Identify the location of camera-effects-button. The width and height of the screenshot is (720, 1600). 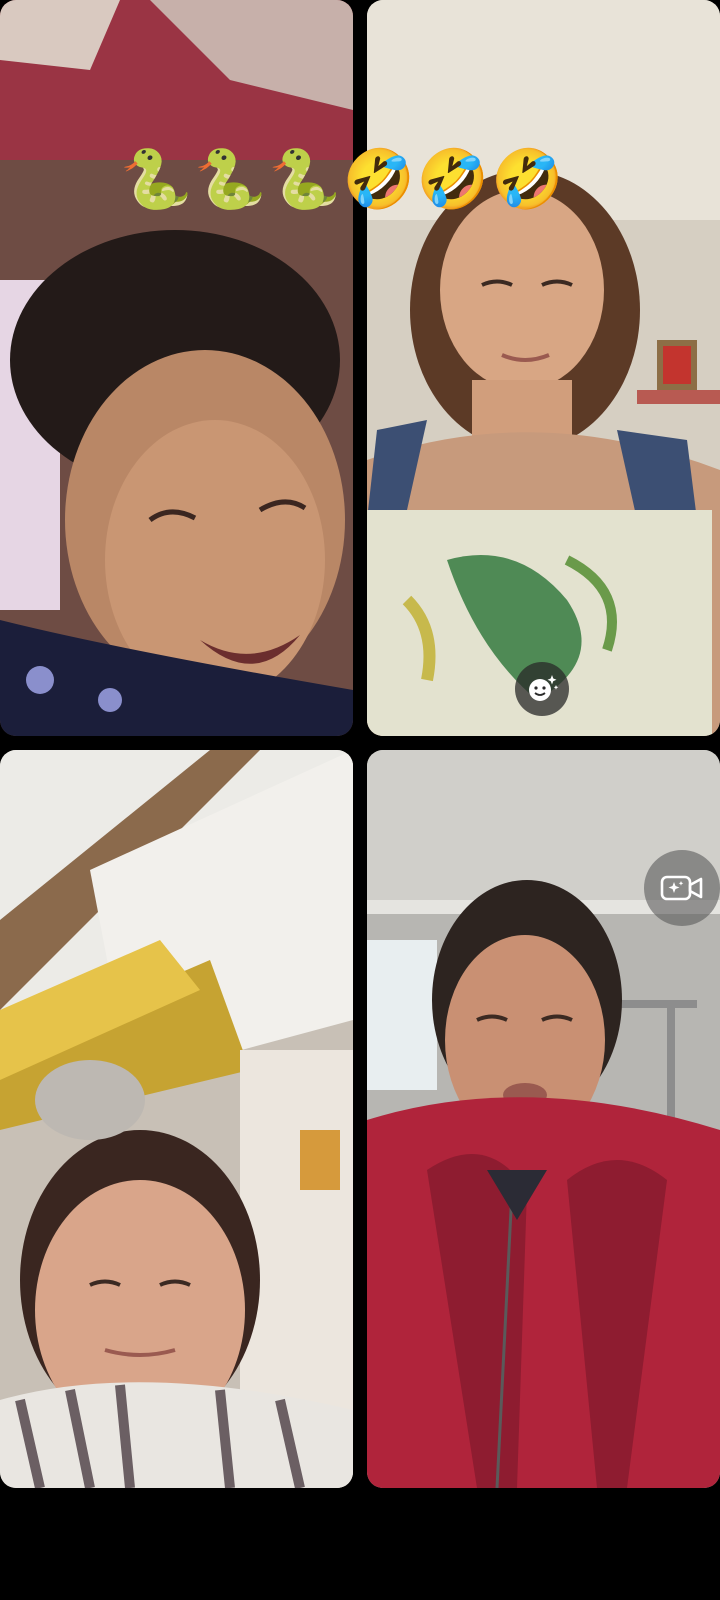
(682, 888).